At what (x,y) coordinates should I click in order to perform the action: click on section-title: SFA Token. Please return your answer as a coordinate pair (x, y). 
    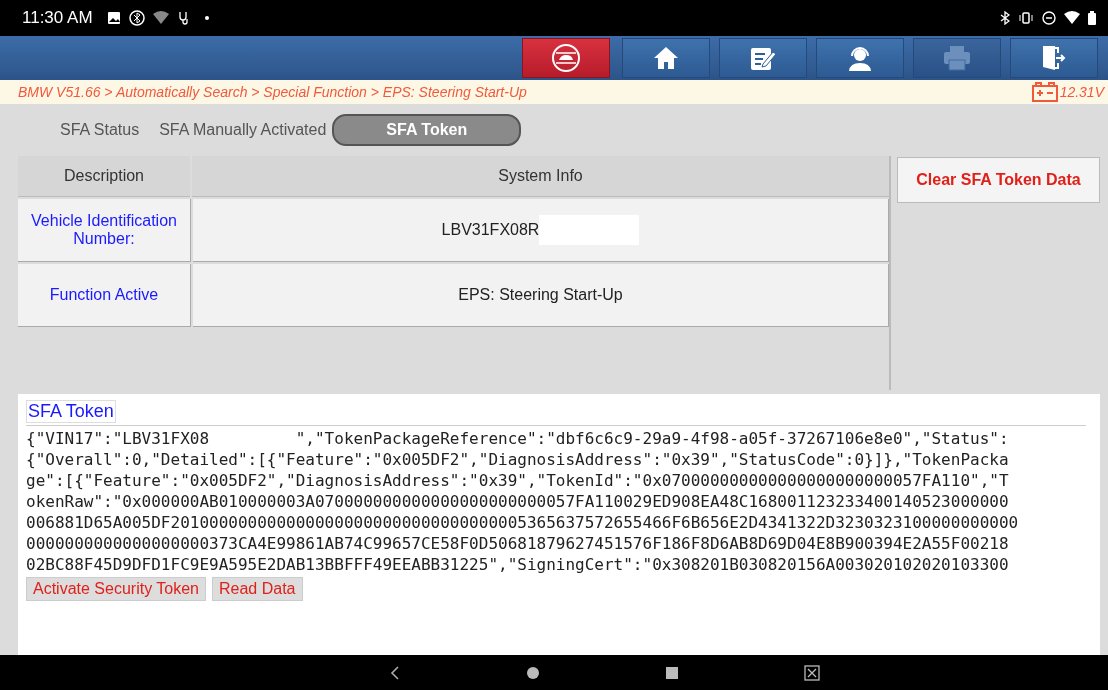
    Looking at the image, I should click on (71, 411).